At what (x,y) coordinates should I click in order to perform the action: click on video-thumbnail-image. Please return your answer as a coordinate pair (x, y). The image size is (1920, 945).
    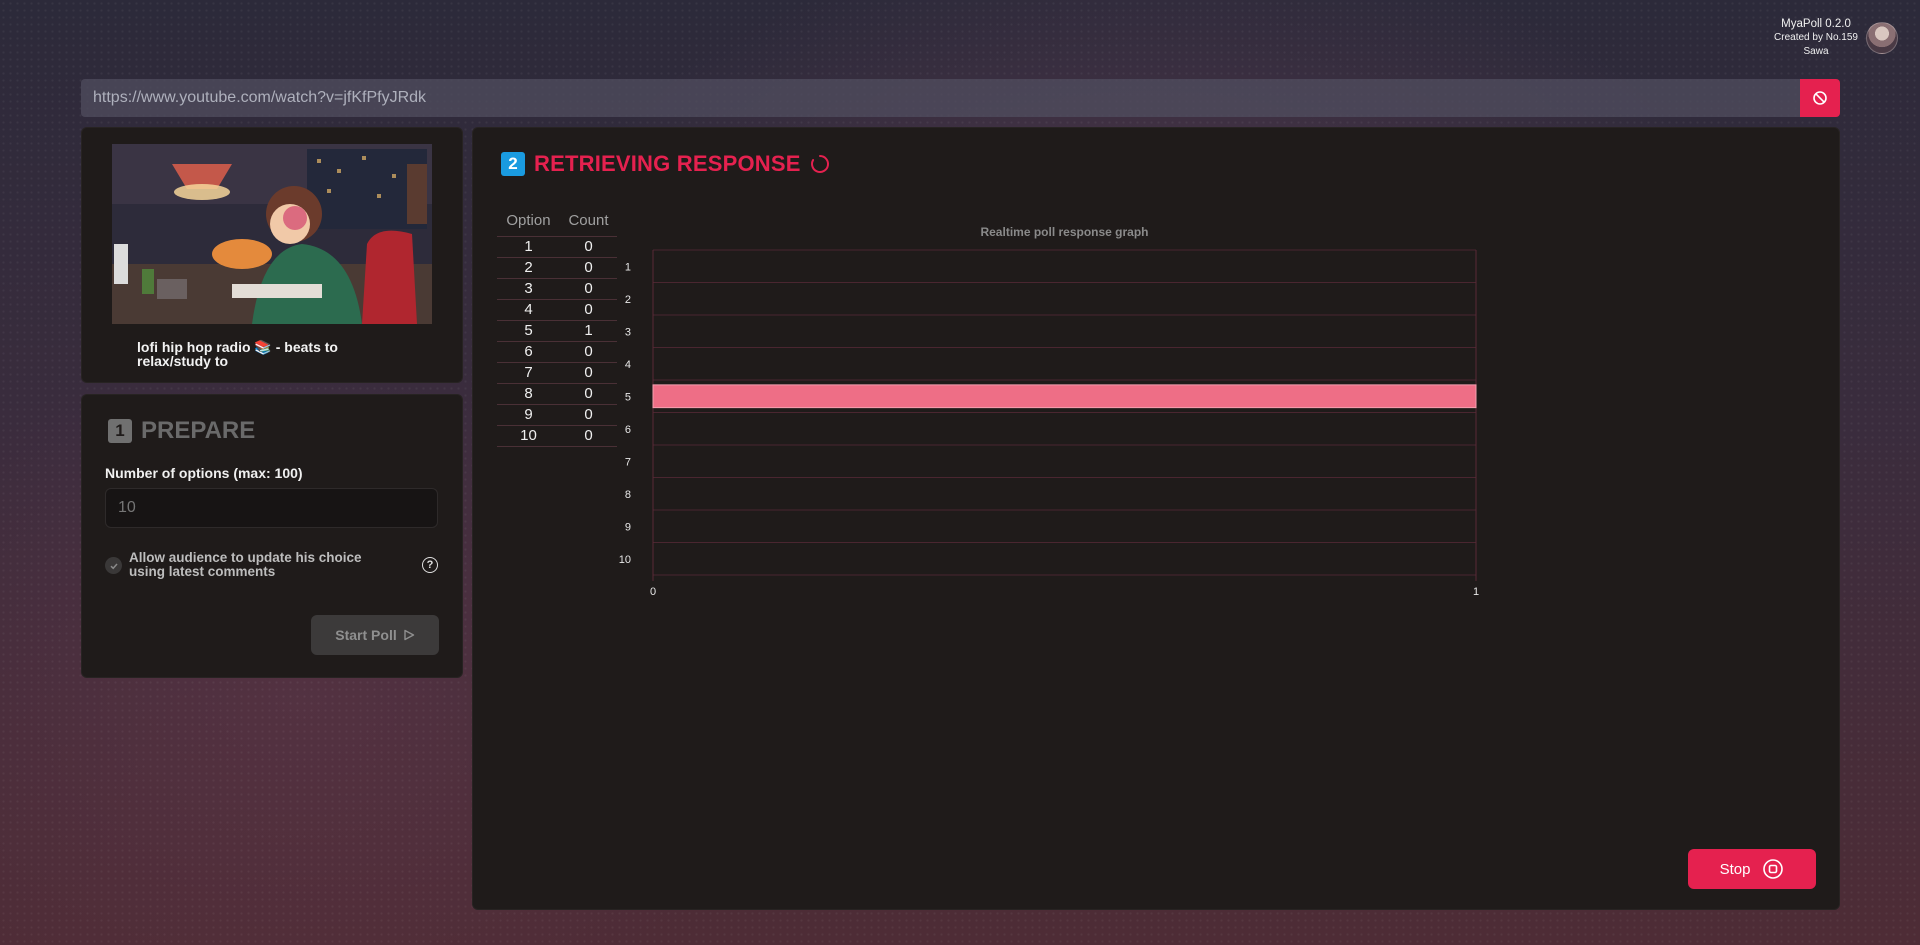
    Looking at the image, I should click on (272, 234).